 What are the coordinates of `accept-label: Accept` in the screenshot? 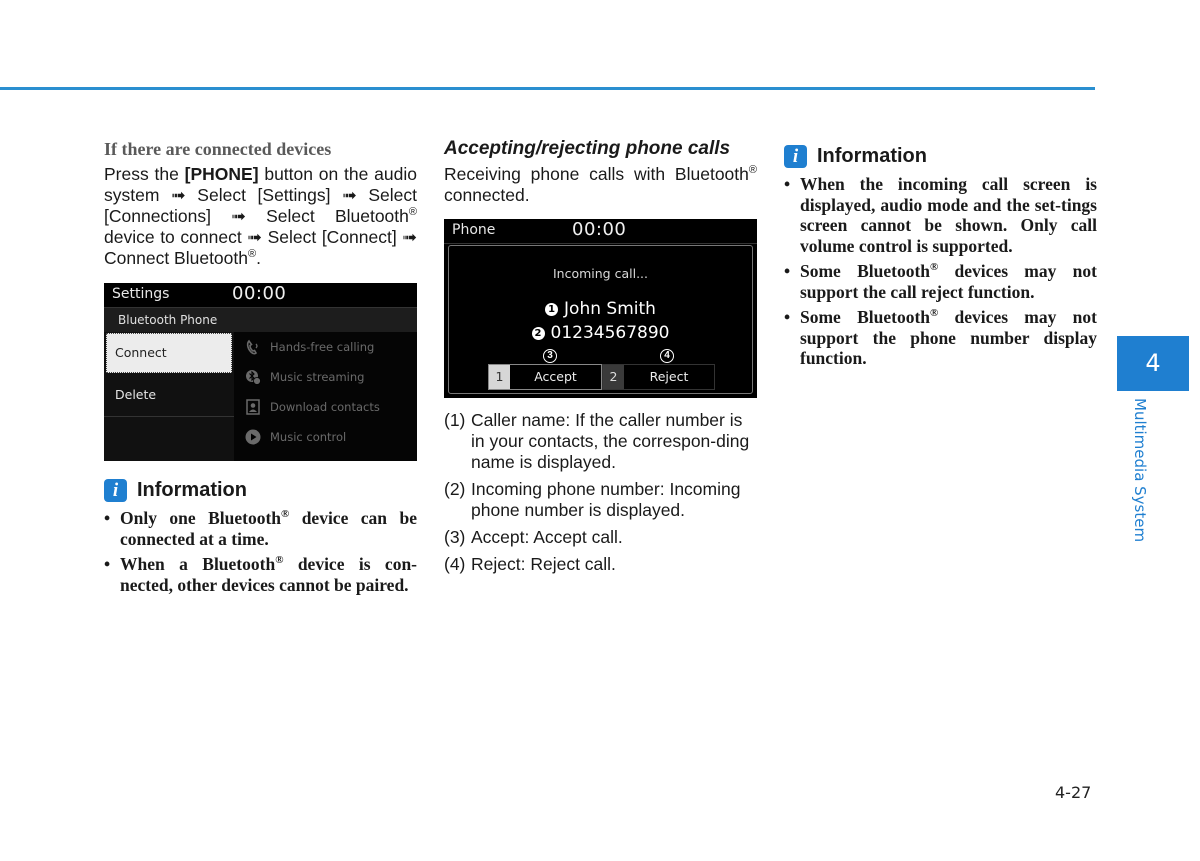 It's located at (555, 377).